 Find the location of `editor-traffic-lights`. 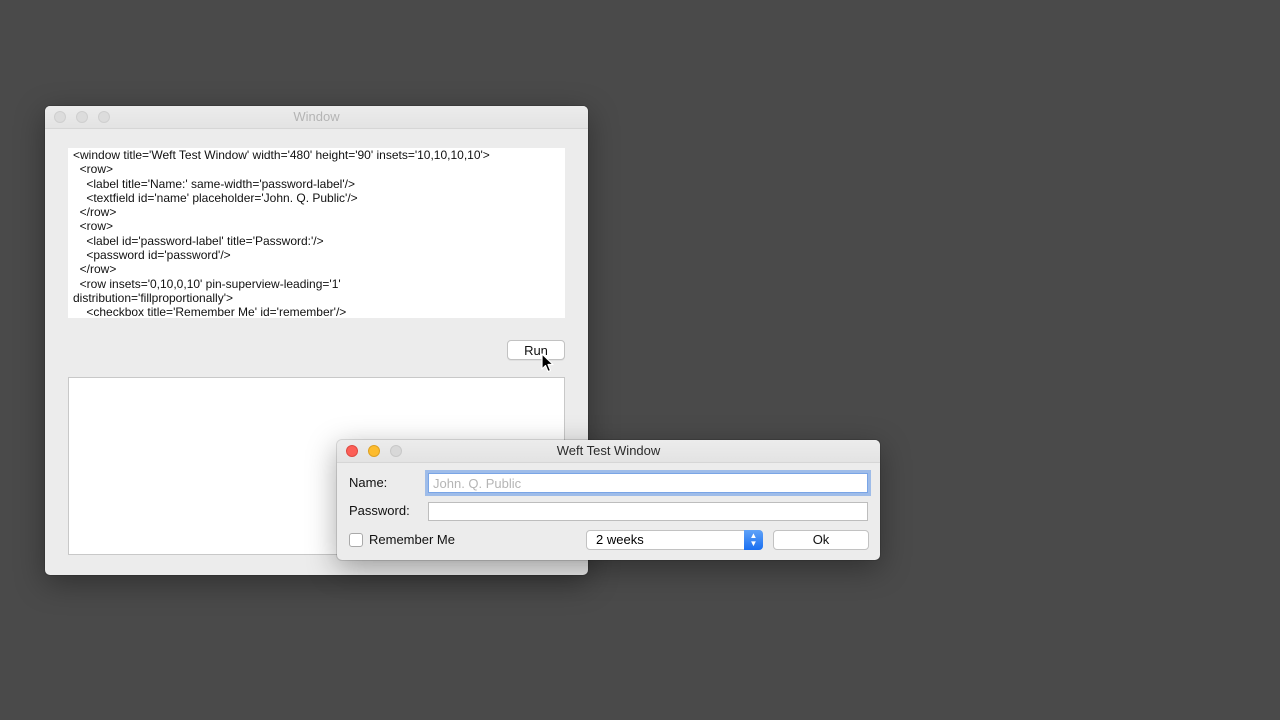

editor-traffic-lights is located at coordinates (82, 117).